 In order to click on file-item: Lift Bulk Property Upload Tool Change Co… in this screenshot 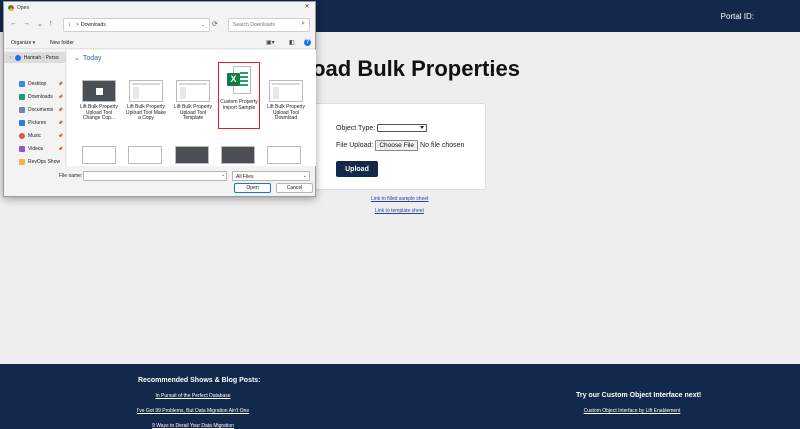, I will do `click(99, 101)`.